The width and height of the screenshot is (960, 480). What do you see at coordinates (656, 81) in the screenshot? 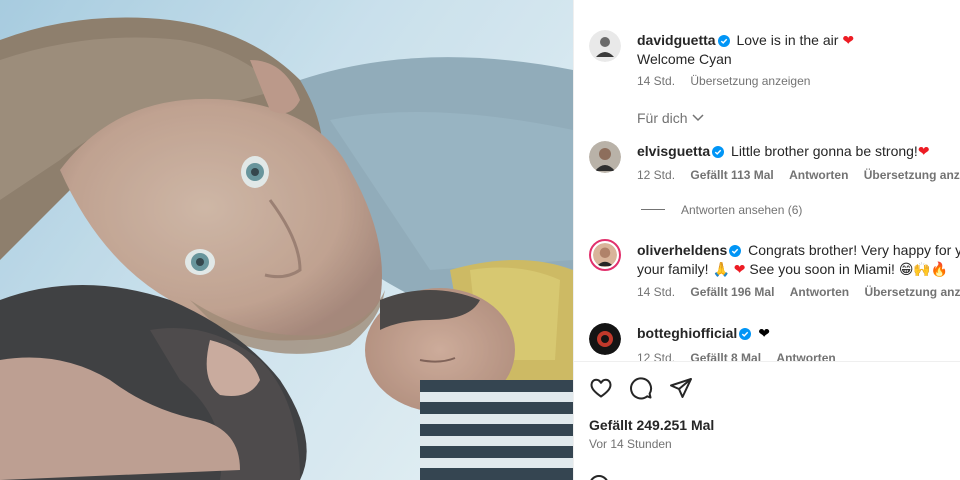
I see `caption-age: 14 Std.` at bounding box center [656, 81].